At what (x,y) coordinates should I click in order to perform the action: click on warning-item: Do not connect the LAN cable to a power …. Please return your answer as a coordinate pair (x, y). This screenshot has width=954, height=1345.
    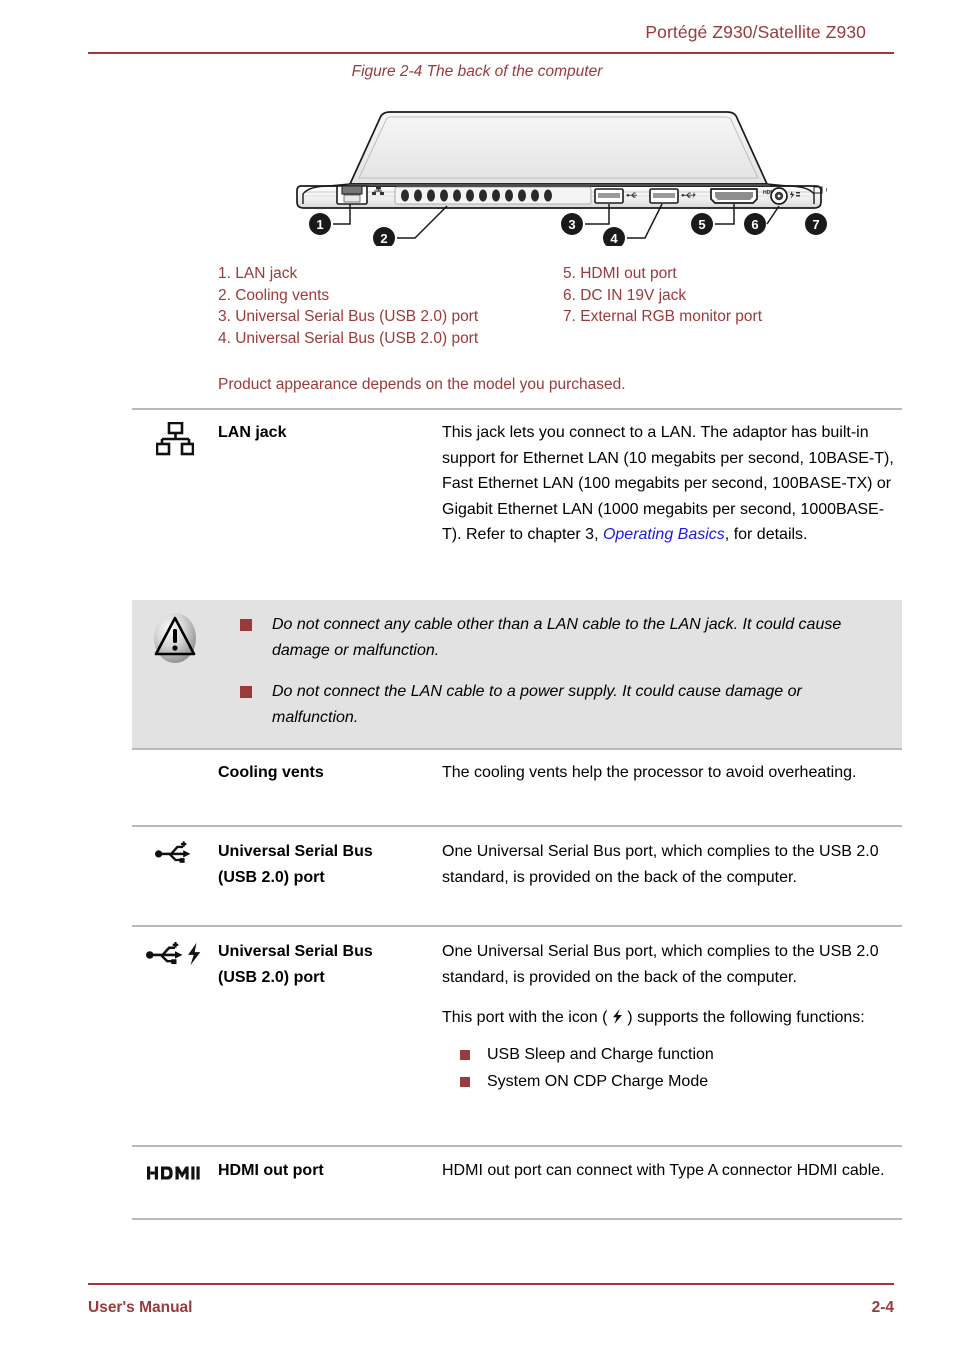
    Looking at the image, I should click on (545, 704).